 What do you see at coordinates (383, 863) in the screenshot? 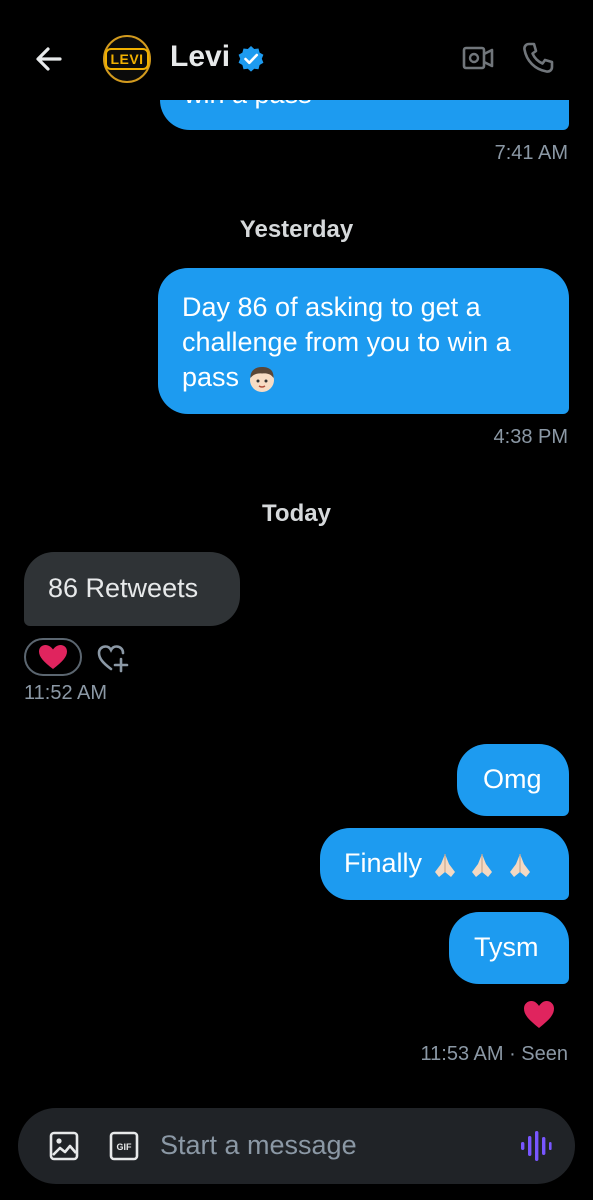
I see `message-text: Finally` at bounding box center [383, 863].